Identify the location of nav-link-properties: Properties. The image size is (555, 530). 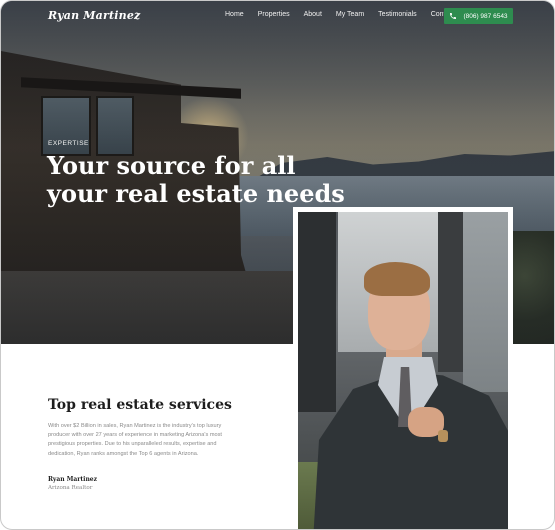
(274, 14).